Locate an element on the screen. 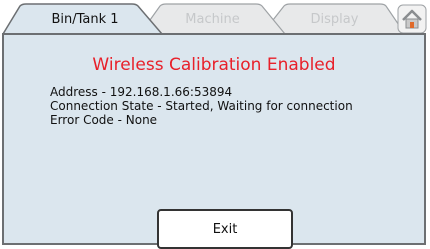 The height and width of the screenshot is (249, 430). tab-bar: Bin/Tank 1 Machine Display is located at coordinates (215, 17).